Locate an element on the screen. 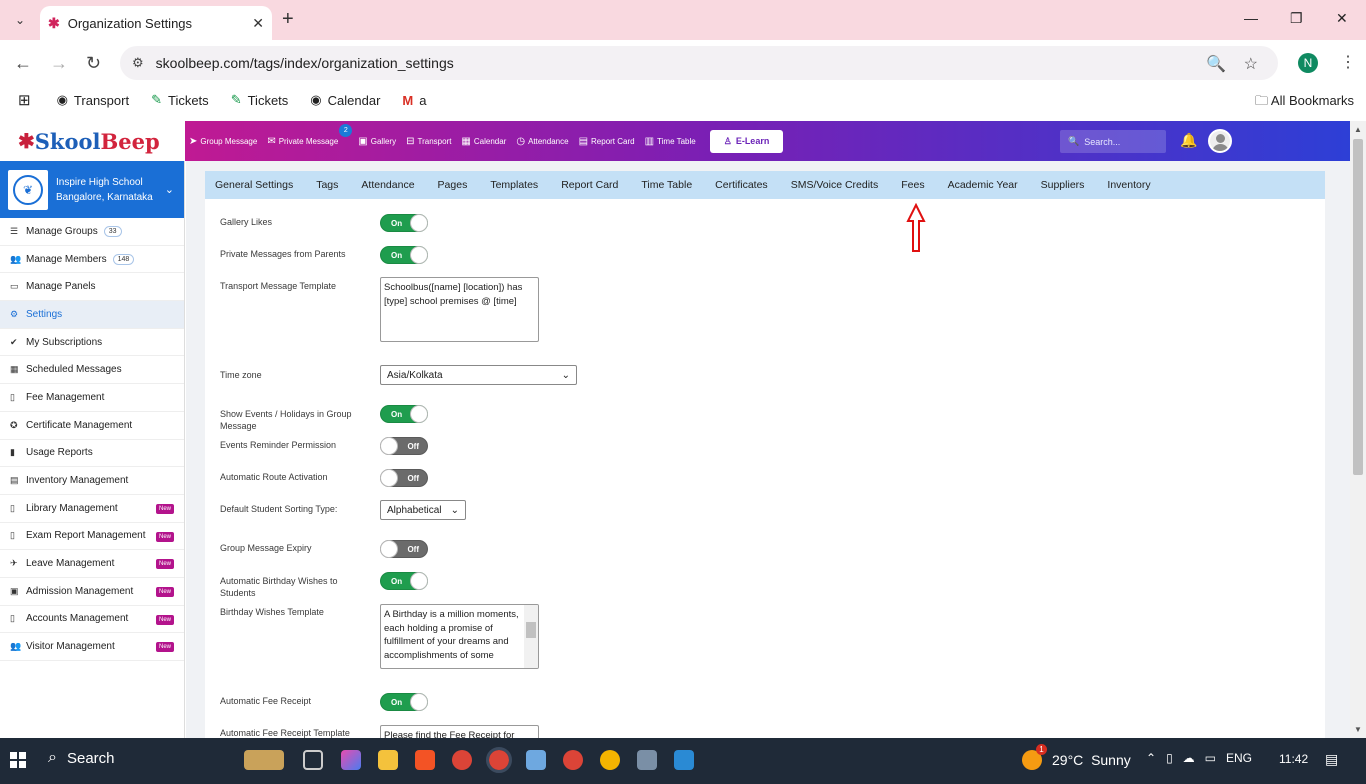 The image size is (1366, 784). sidebar-item-my-subscriptions: ✔ My Subscriptions is located at coordinates (92, 343).